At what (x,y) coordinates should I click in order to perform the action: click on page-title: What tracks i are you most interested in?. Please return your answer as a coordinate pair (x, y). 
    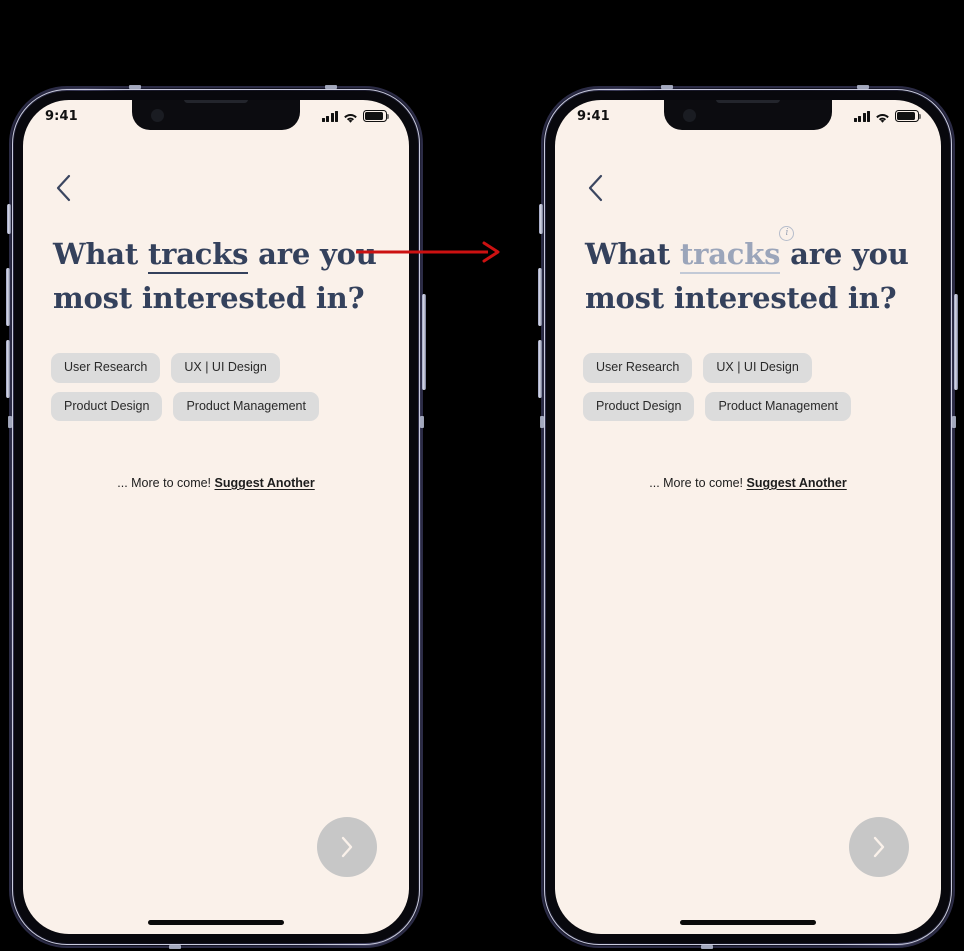
    Looking at the image, I should click on (750, 273).